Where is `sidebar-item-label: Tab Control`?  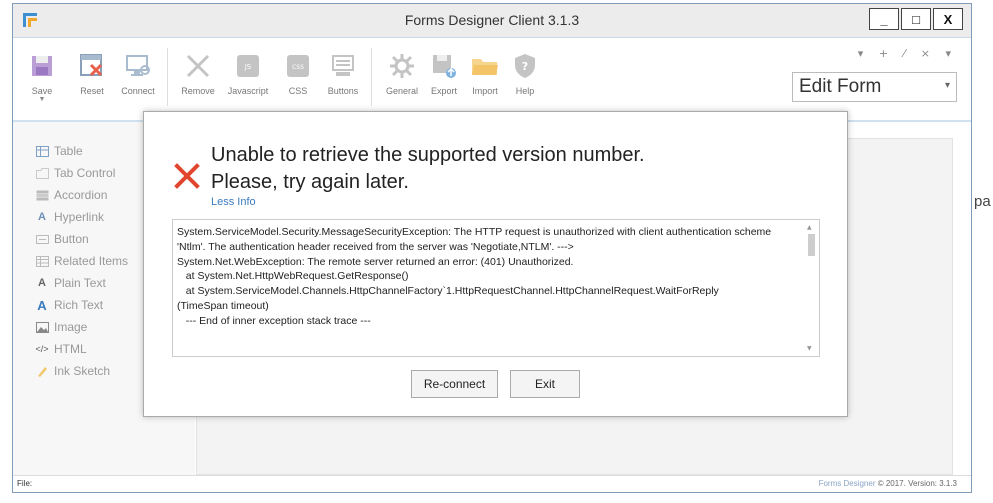 sidebar-item-label: Tab Control is located at coordinates (85, 173).